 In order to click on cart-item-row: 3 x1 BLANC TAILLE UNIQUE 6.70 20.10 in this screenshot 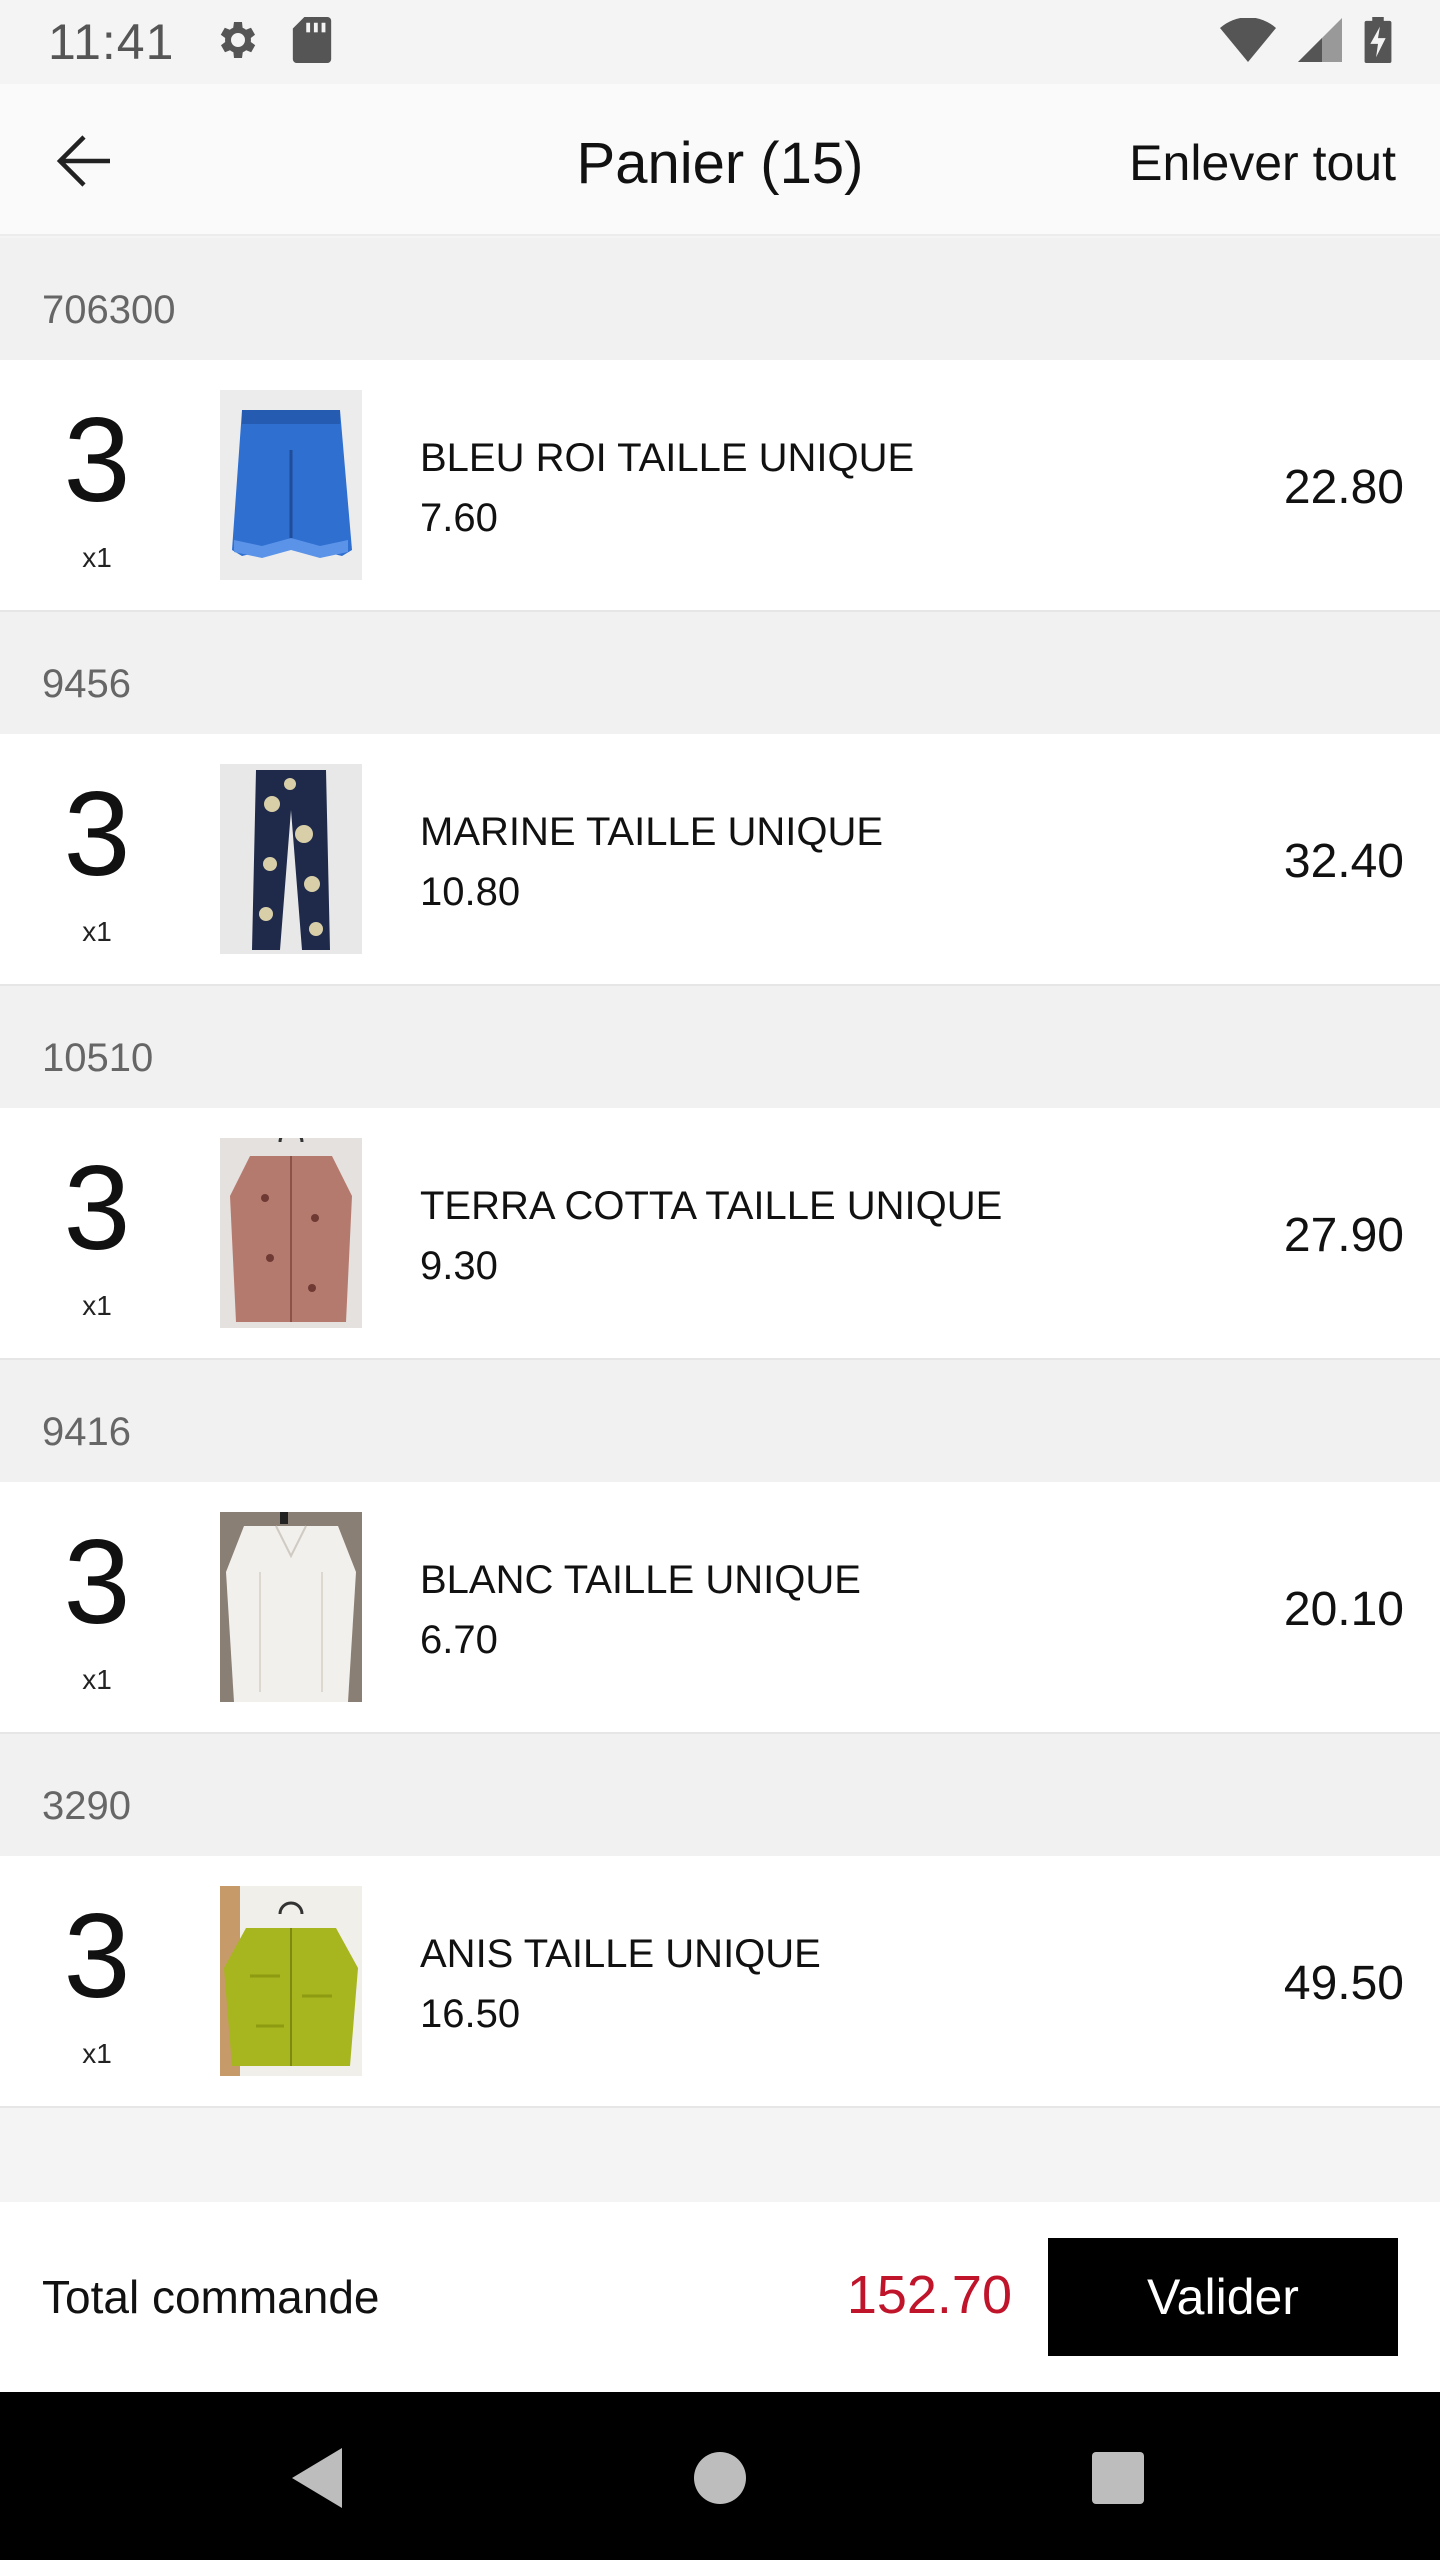, I will do `click(720, 1608)`.